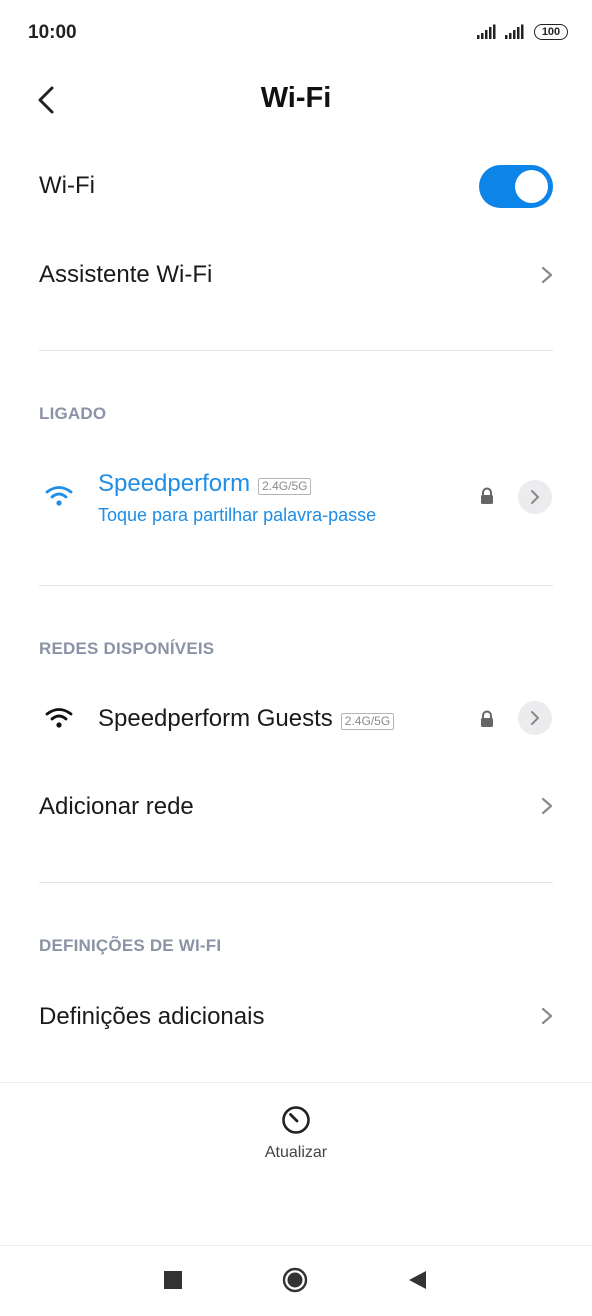 The height and width of the screenshot is (1316, 592). I want to click on wifi-toggle-label: Wi-Fi, so click(67, 185).